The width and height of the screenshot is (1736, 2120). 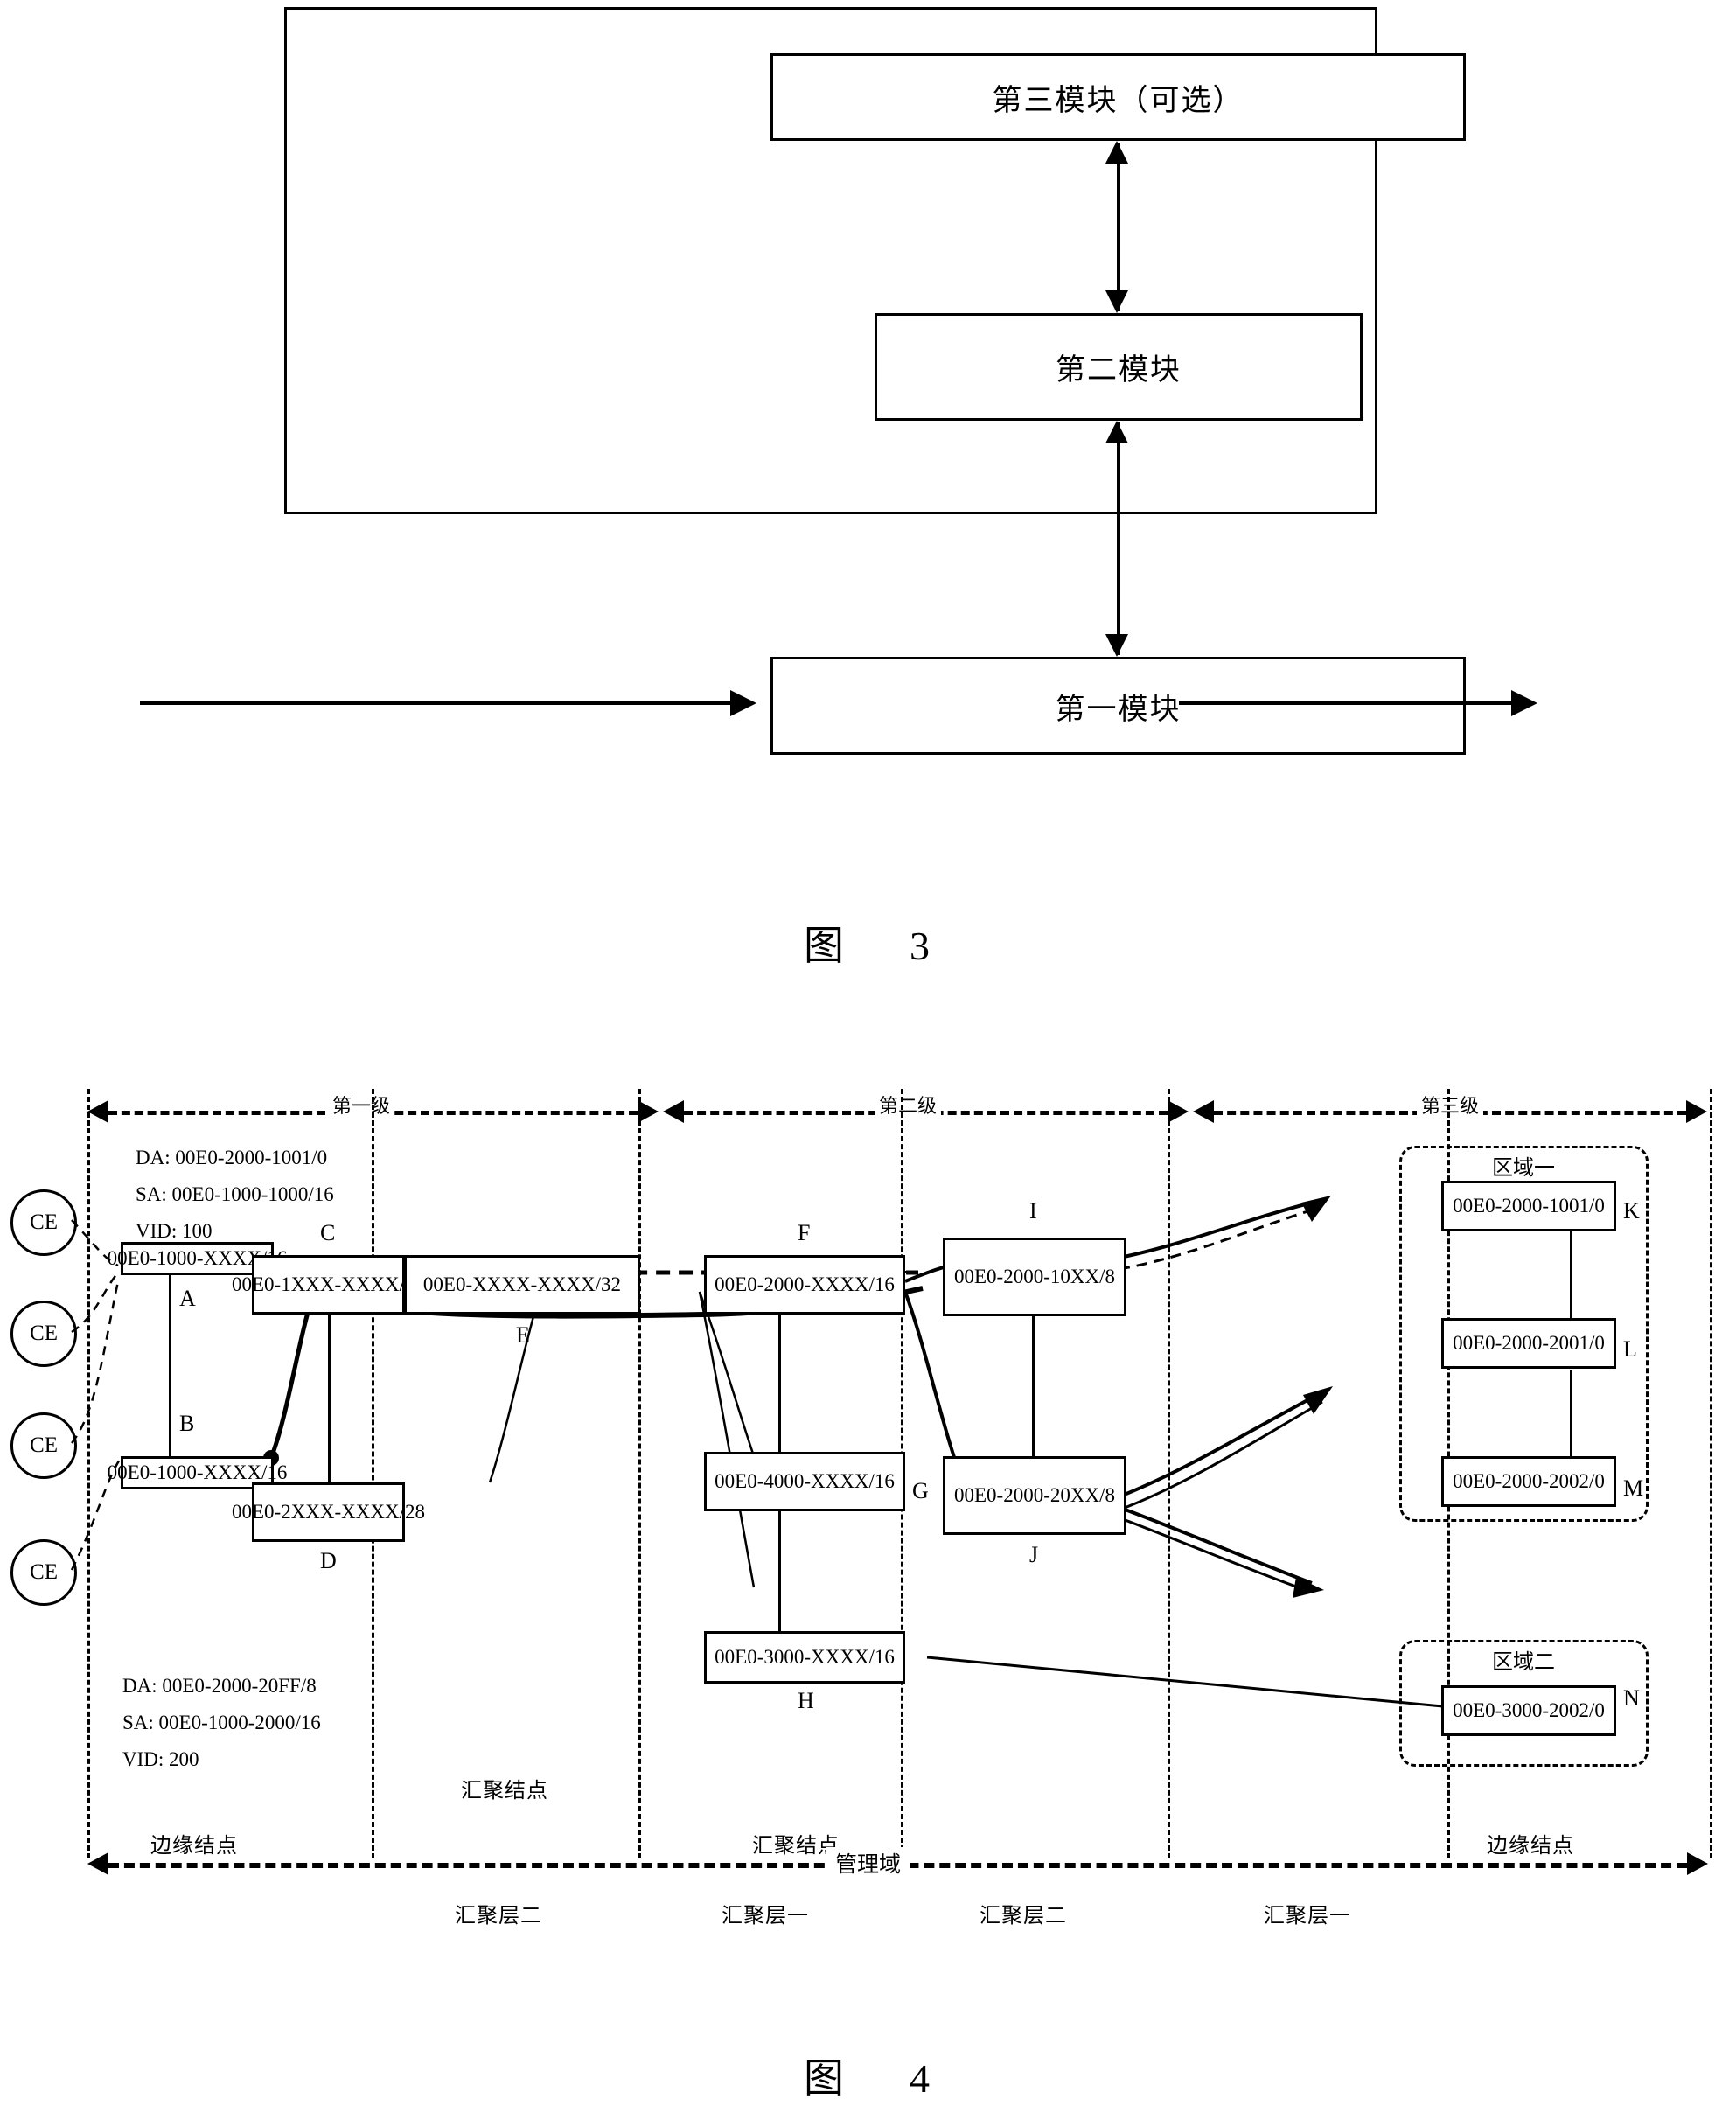 I want to click on figure4-caption-prefix: 图, so click(x=825, y=2078).